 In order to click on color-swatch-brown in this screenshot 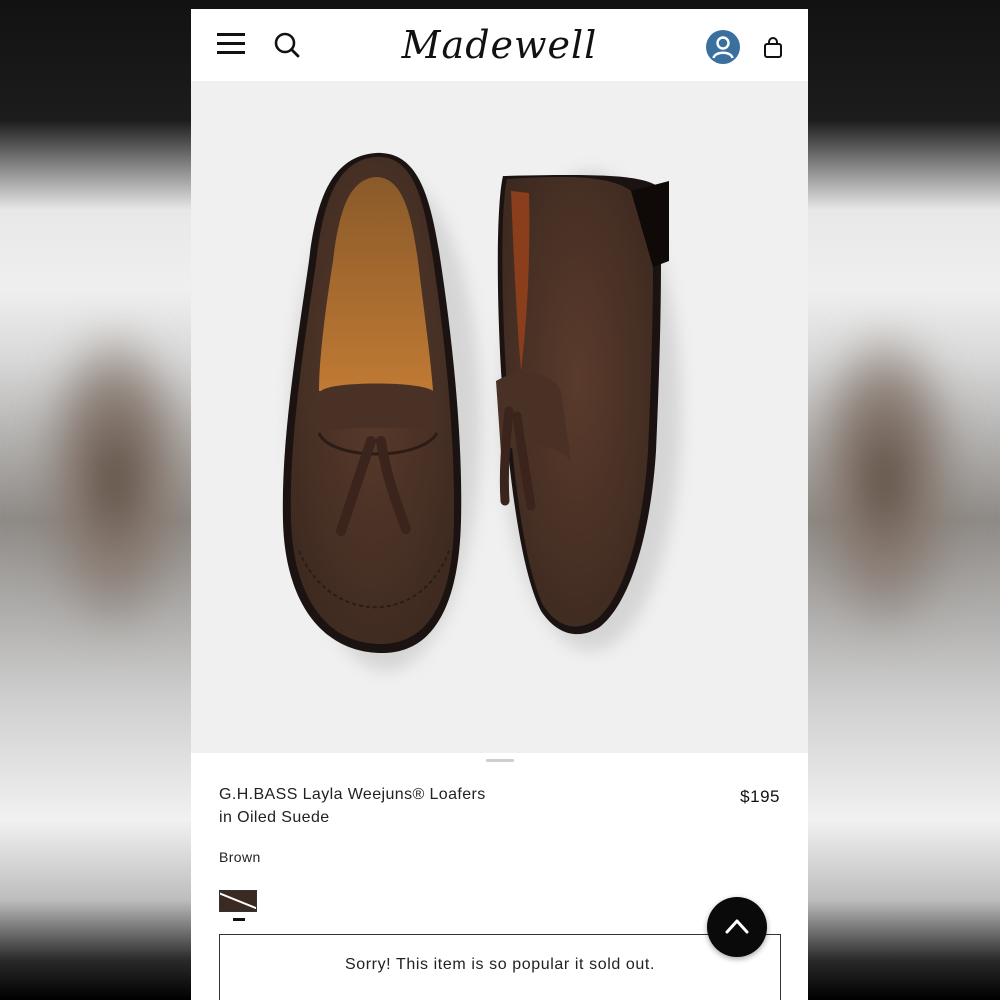, I will do `click(238, 901)`.